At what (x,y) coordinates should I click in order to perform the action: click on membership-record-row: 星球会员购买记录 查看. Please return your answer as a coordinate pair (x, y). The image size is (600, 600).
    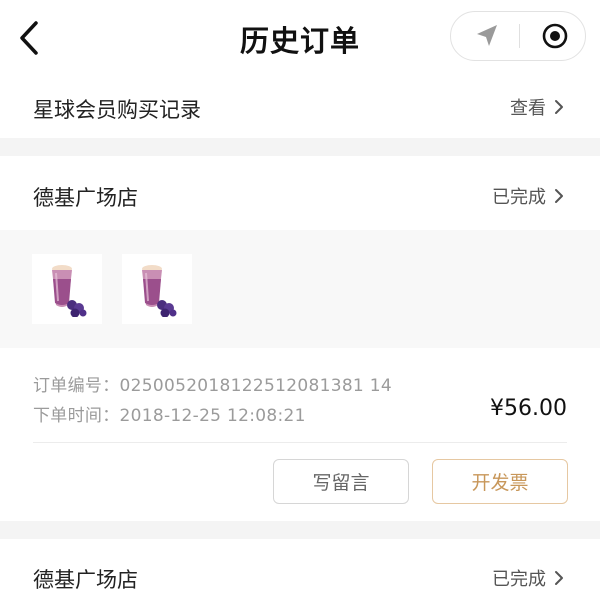
    Looking at the image, I should click on (300, 108).